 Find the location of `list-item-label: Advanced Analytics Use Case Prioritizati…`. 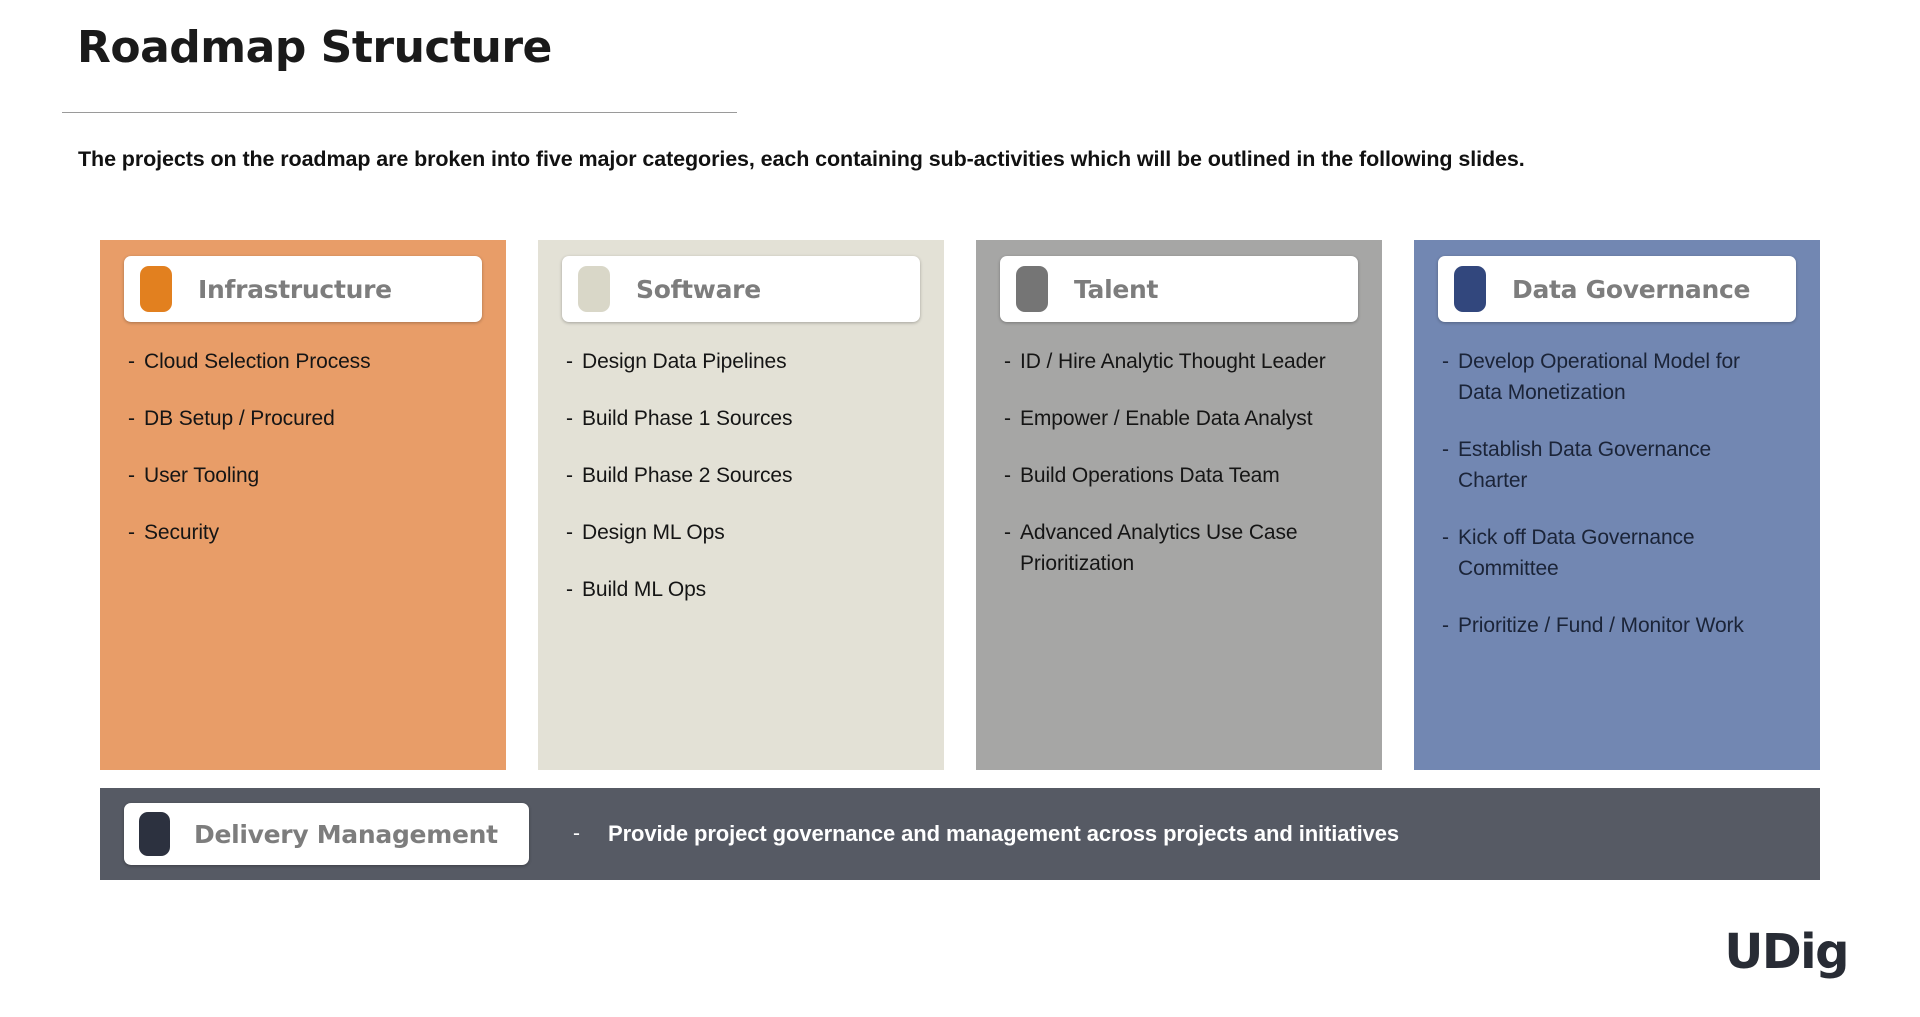

list-item-label: Advanced Analytics Use Case Prioritizati… is located at coordinates (1159, 548).